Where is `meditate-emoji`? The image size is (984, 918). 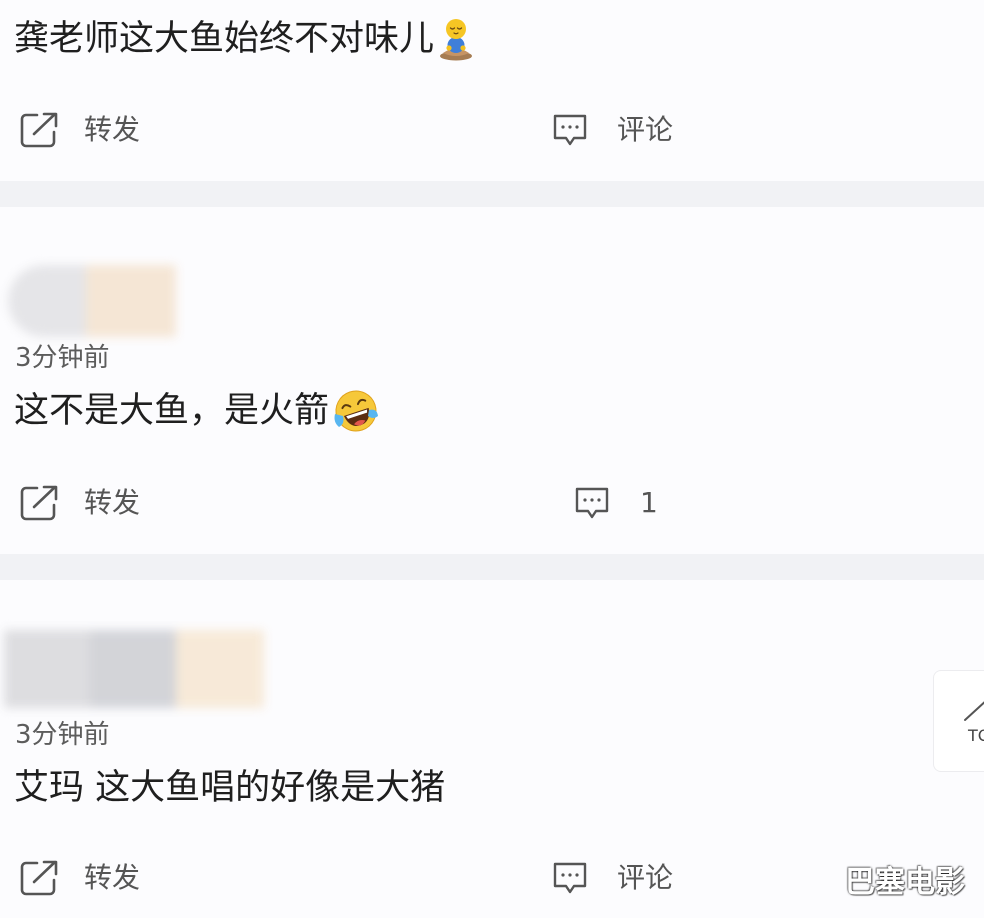
meditate-emoji is located at coordinates (456, 39).